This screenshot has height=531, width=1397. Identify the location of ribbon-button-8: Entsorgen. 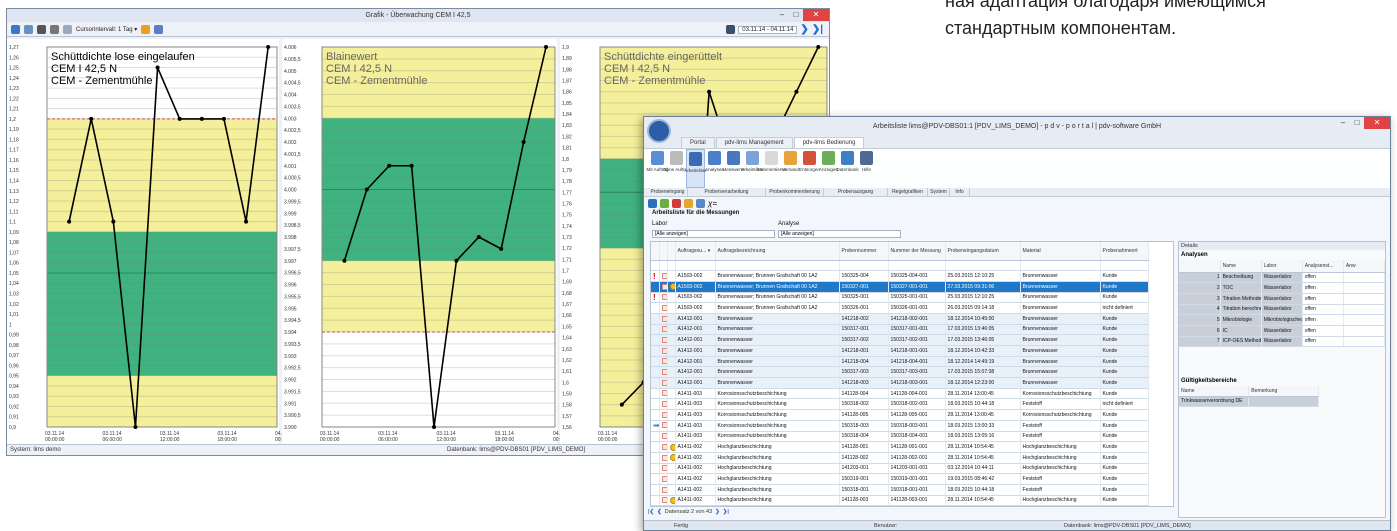
(809, 168).